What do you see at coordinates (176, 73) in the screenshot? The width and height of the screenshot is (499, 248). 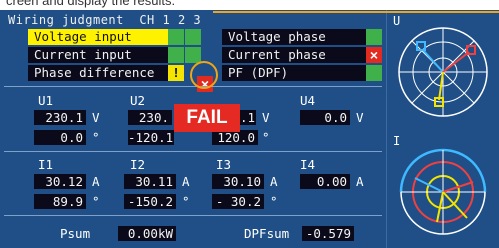 I see `warning-icon: !` at bounding box center [176, 73].